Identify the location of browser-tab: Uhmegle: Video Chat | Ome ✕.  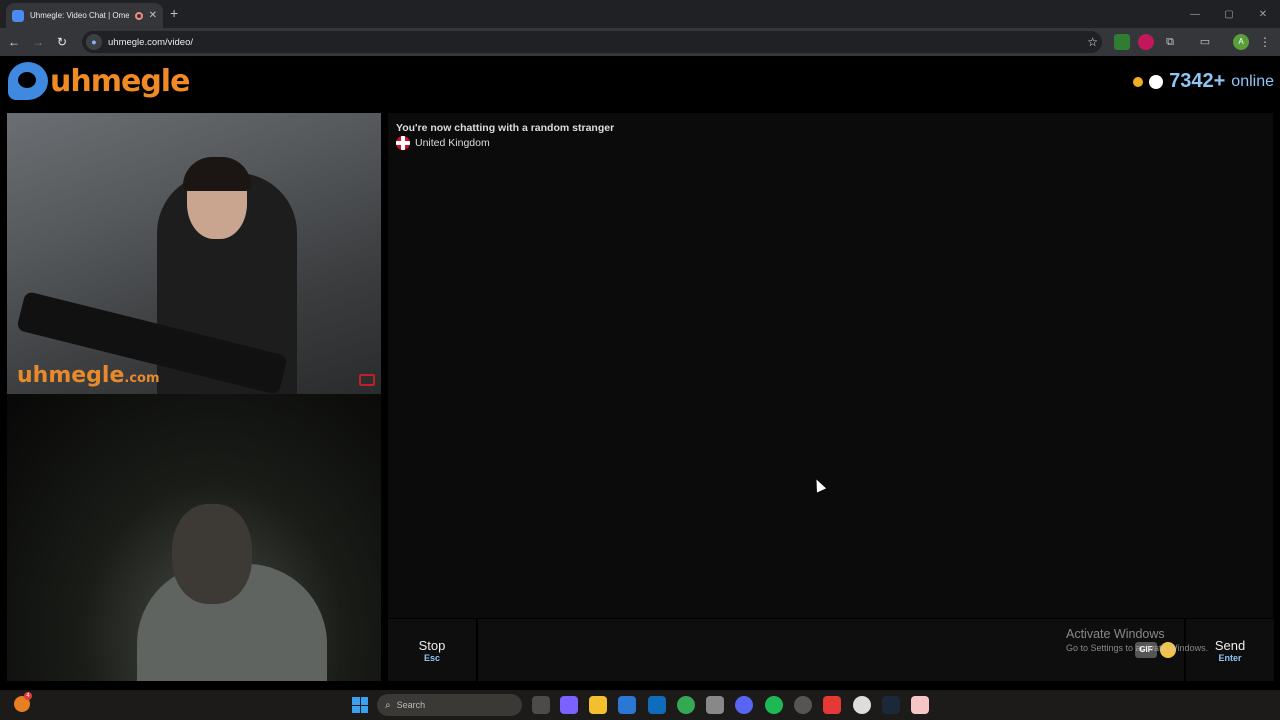
(84, 15).